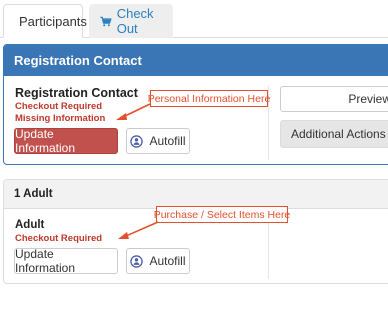 The height and width of the screenshot is (320, 388). Describe the element at coordinates (135, 21) in the screenshot. I see `tab-check-out-label: Check Out` at that location.